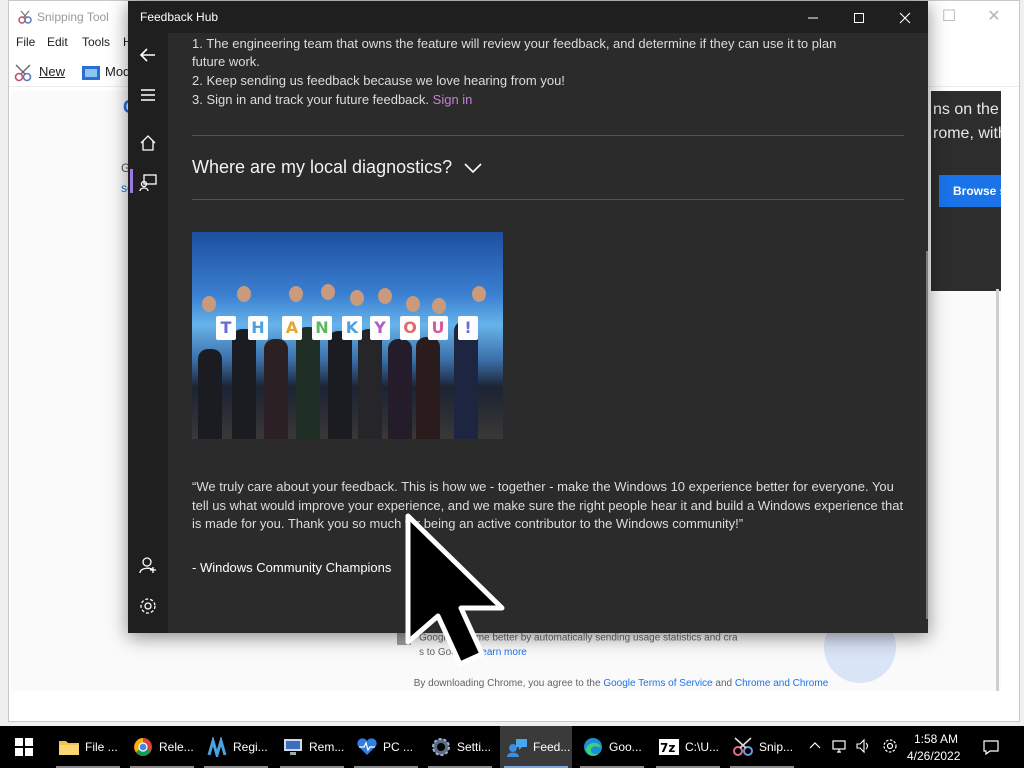  What do you see at coordinates (933, 756) in the screenshot?
I see `clock-date: 4/26/2022` at bounding box center [933, 756].